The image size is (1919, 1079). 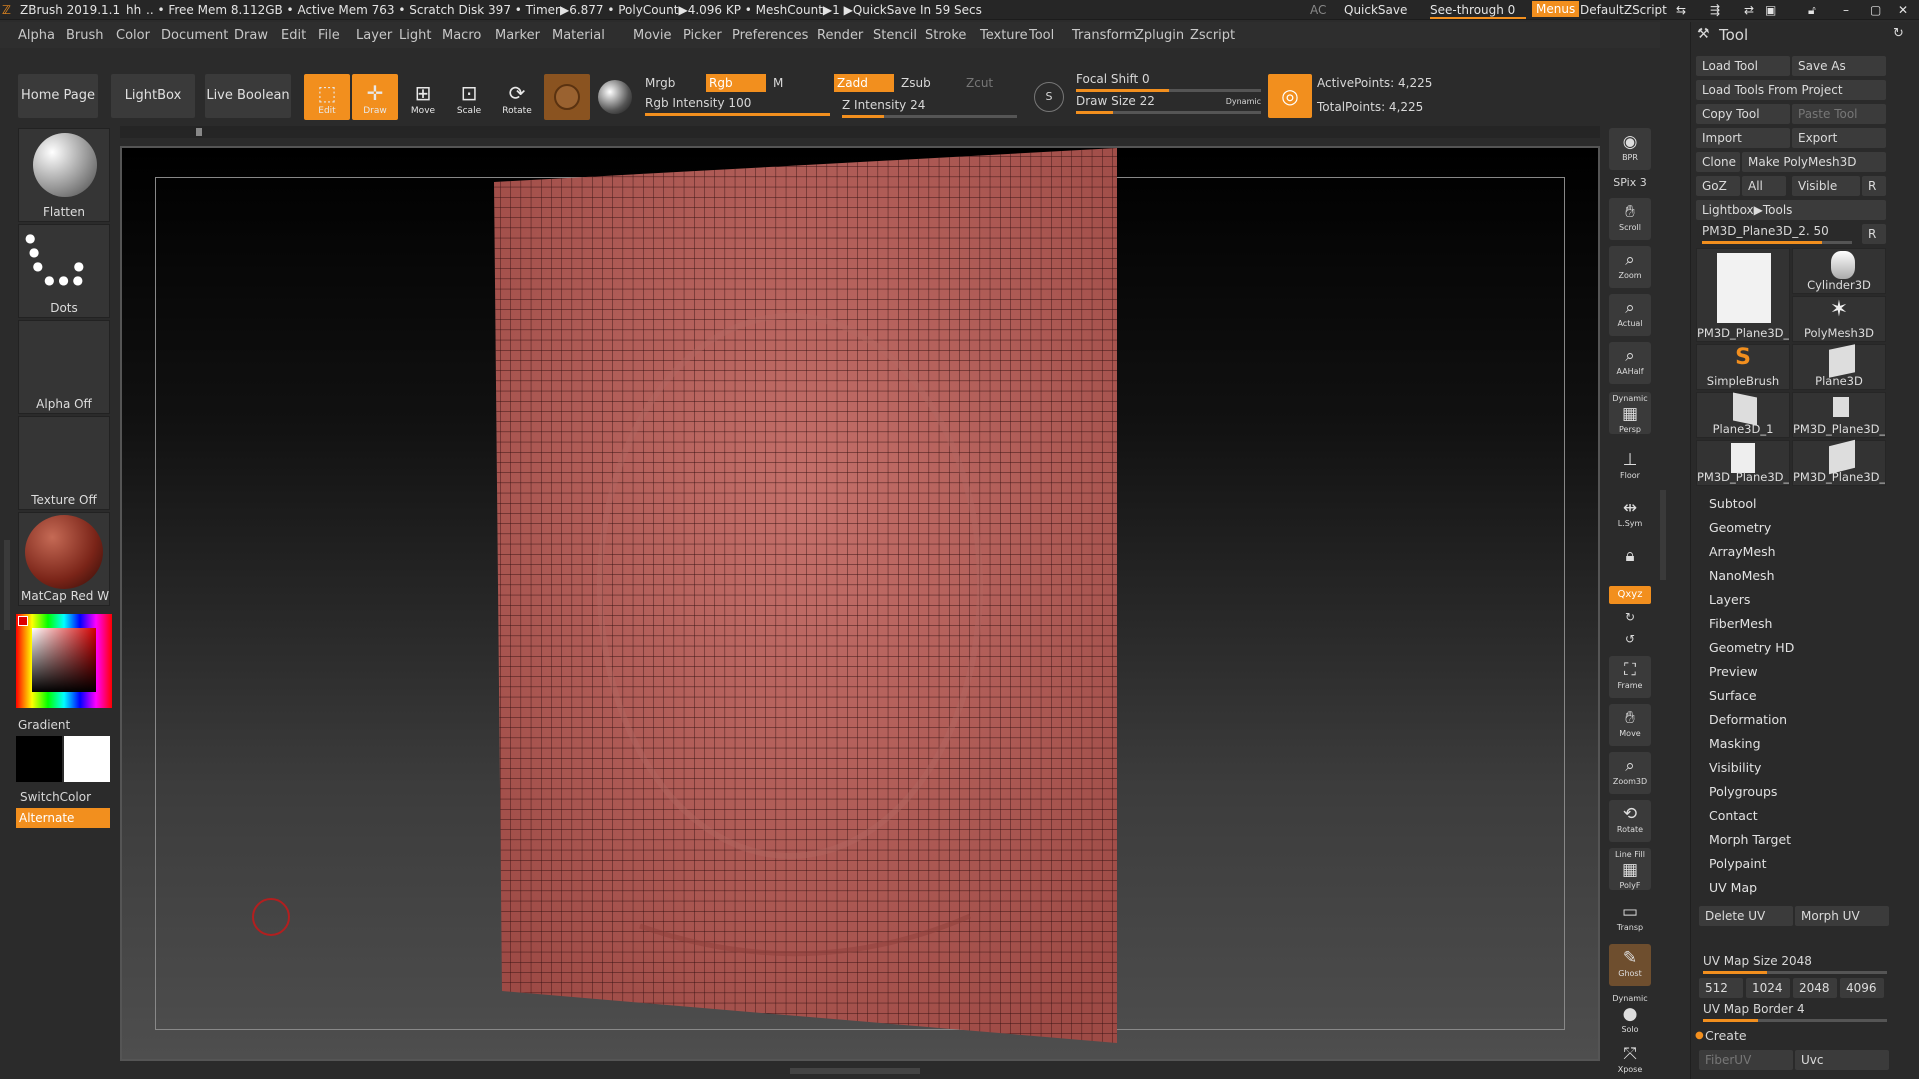 I want to click on y-rotation-icon: ↻, so click(x=1630, y=617).